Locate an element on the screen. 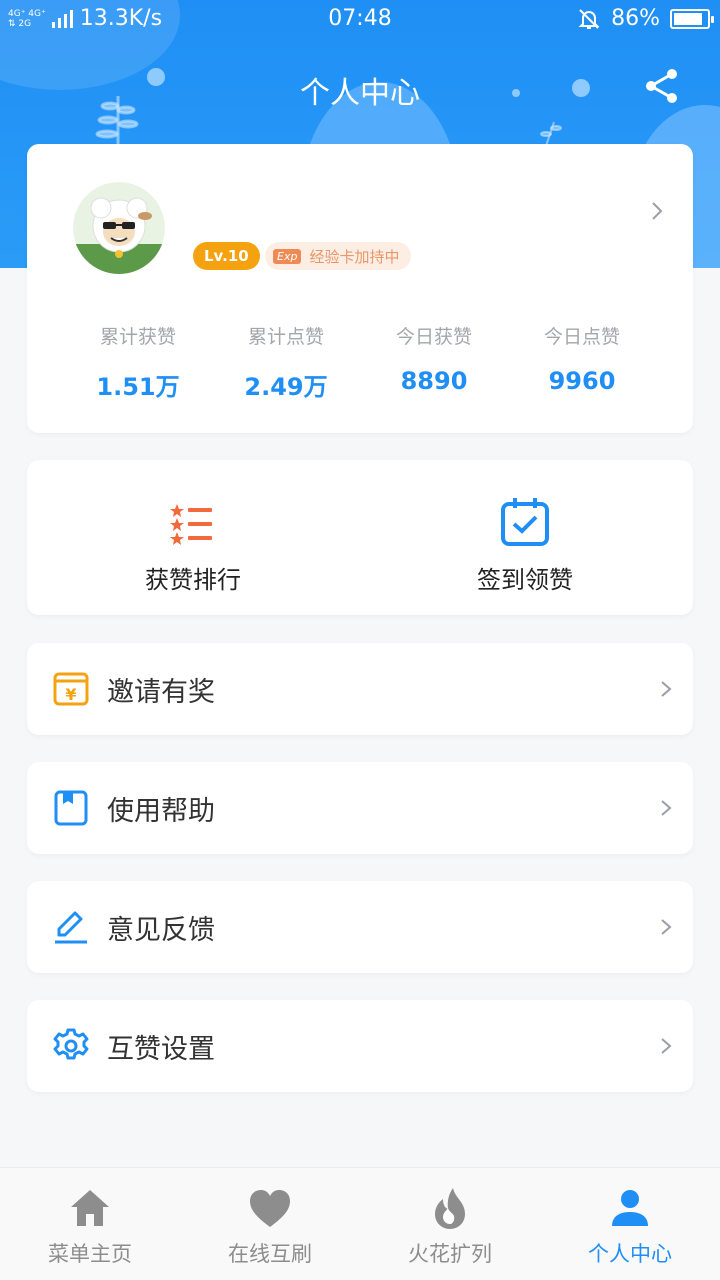  gear-icon is located at coordinates (71, 1044).